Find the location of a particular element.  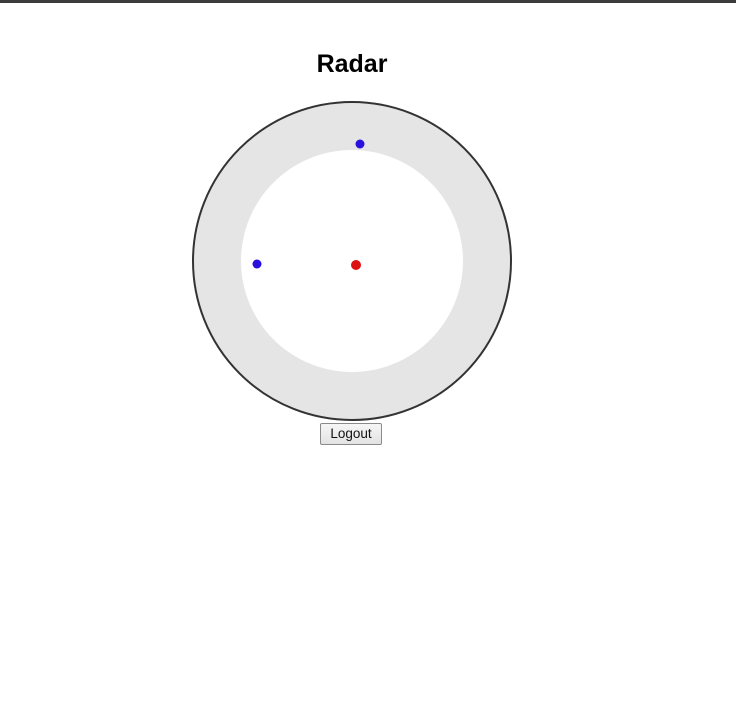

page-title: Radar is located at coordinates (352, 64).